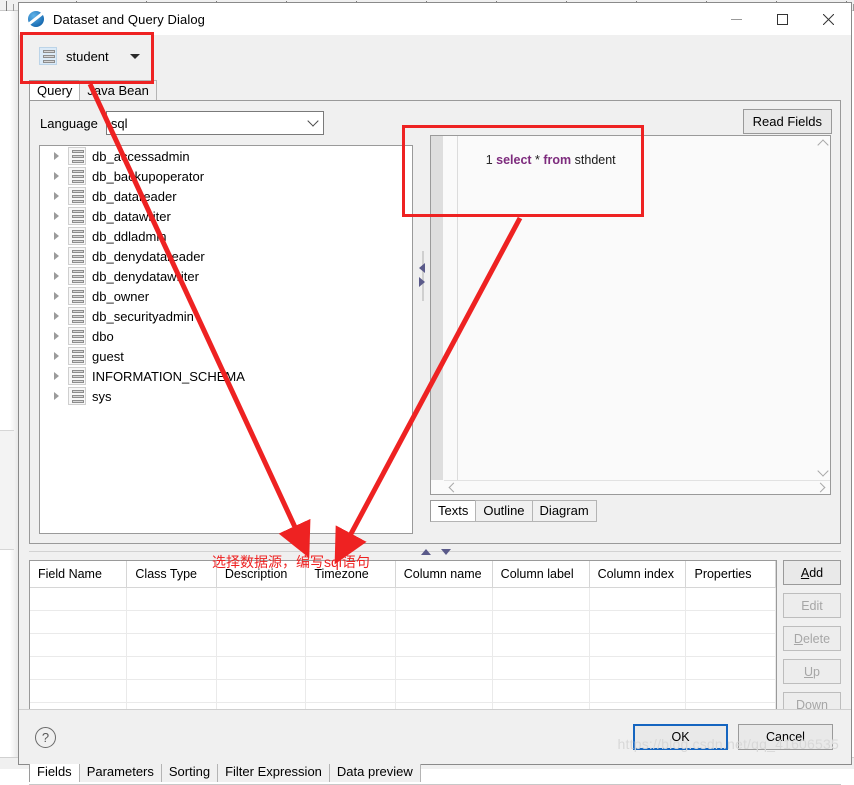 The width and height of the screenshot is (854, 785). I want to click on tab-java-bean: Java Bean, so click(117, 90).